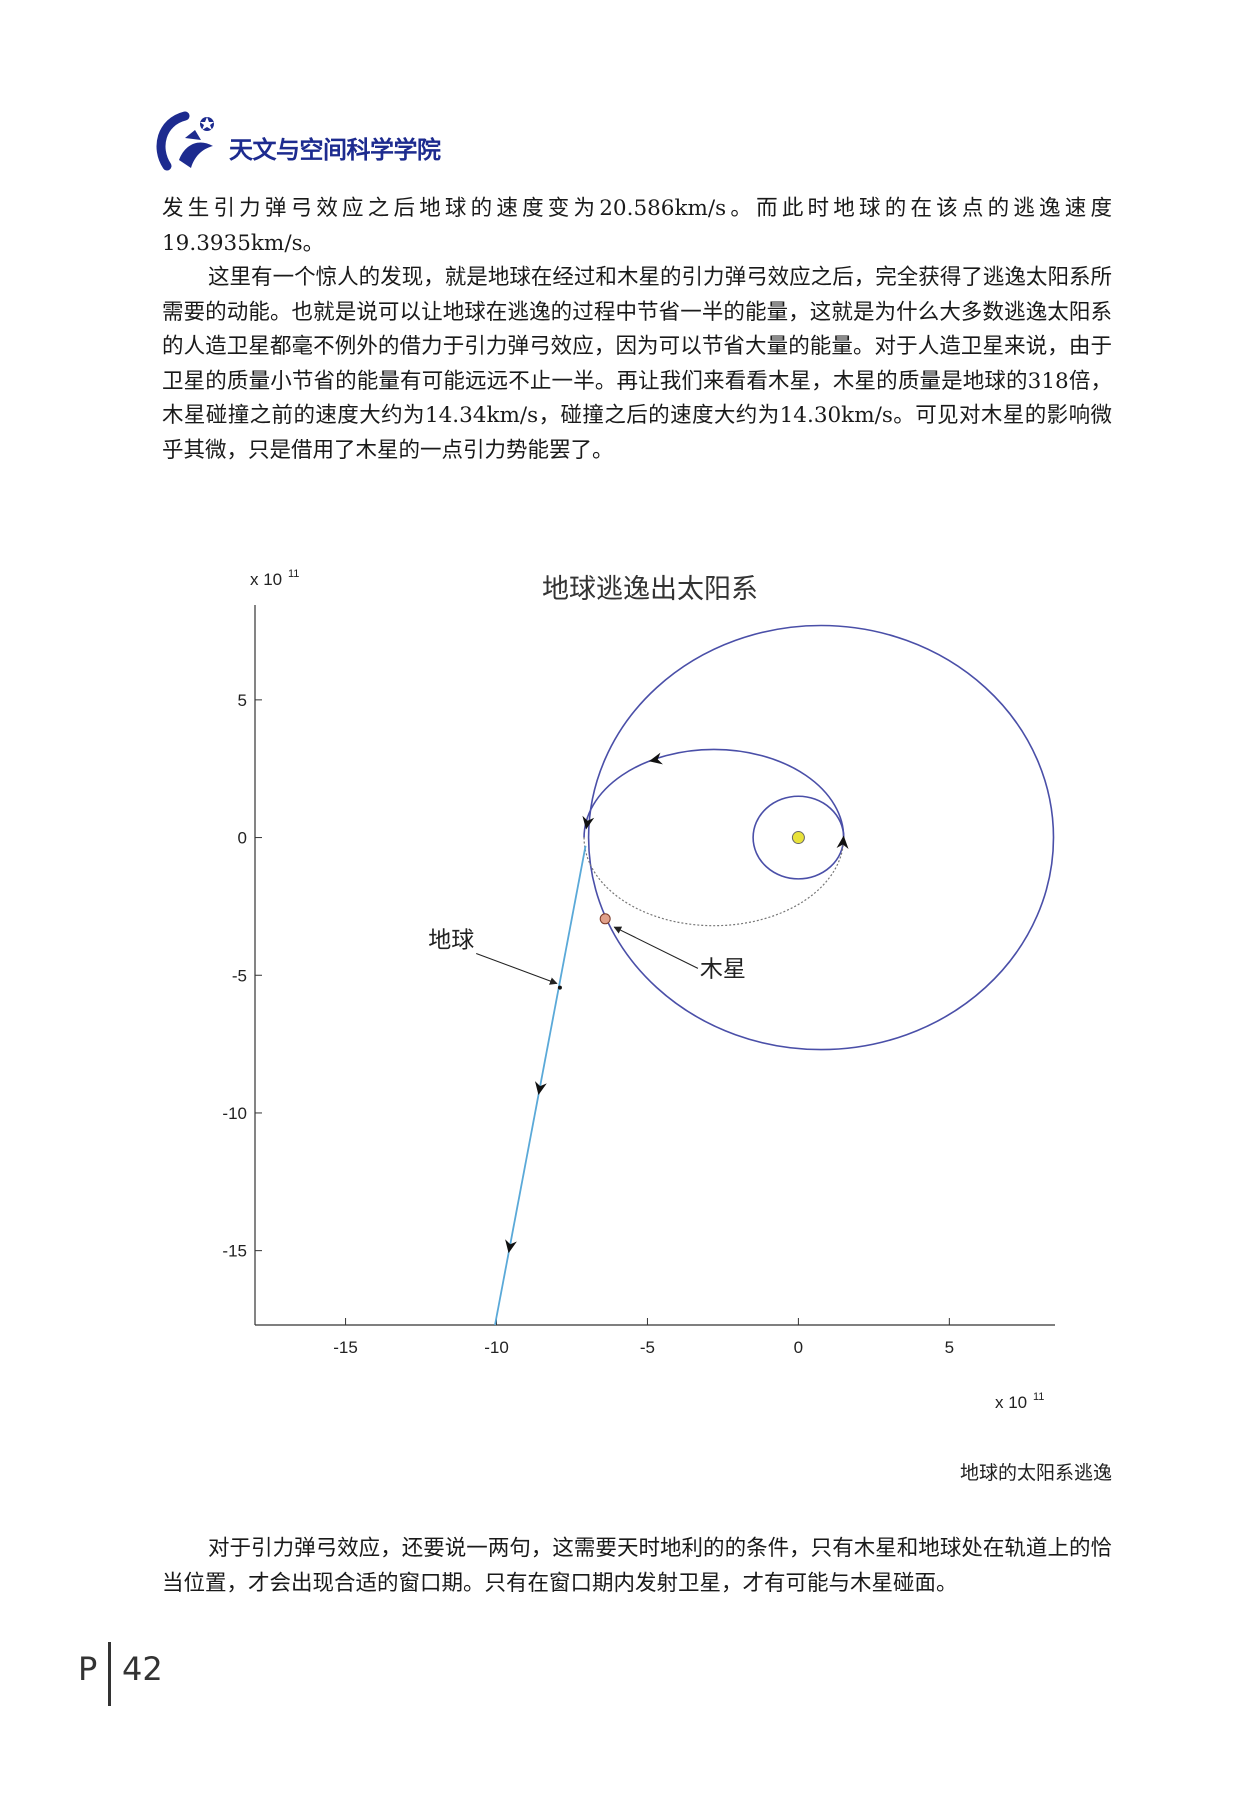 This screenshot has height=1800, width=1258. I want to click on college-logo-icon, so click(185, 141).